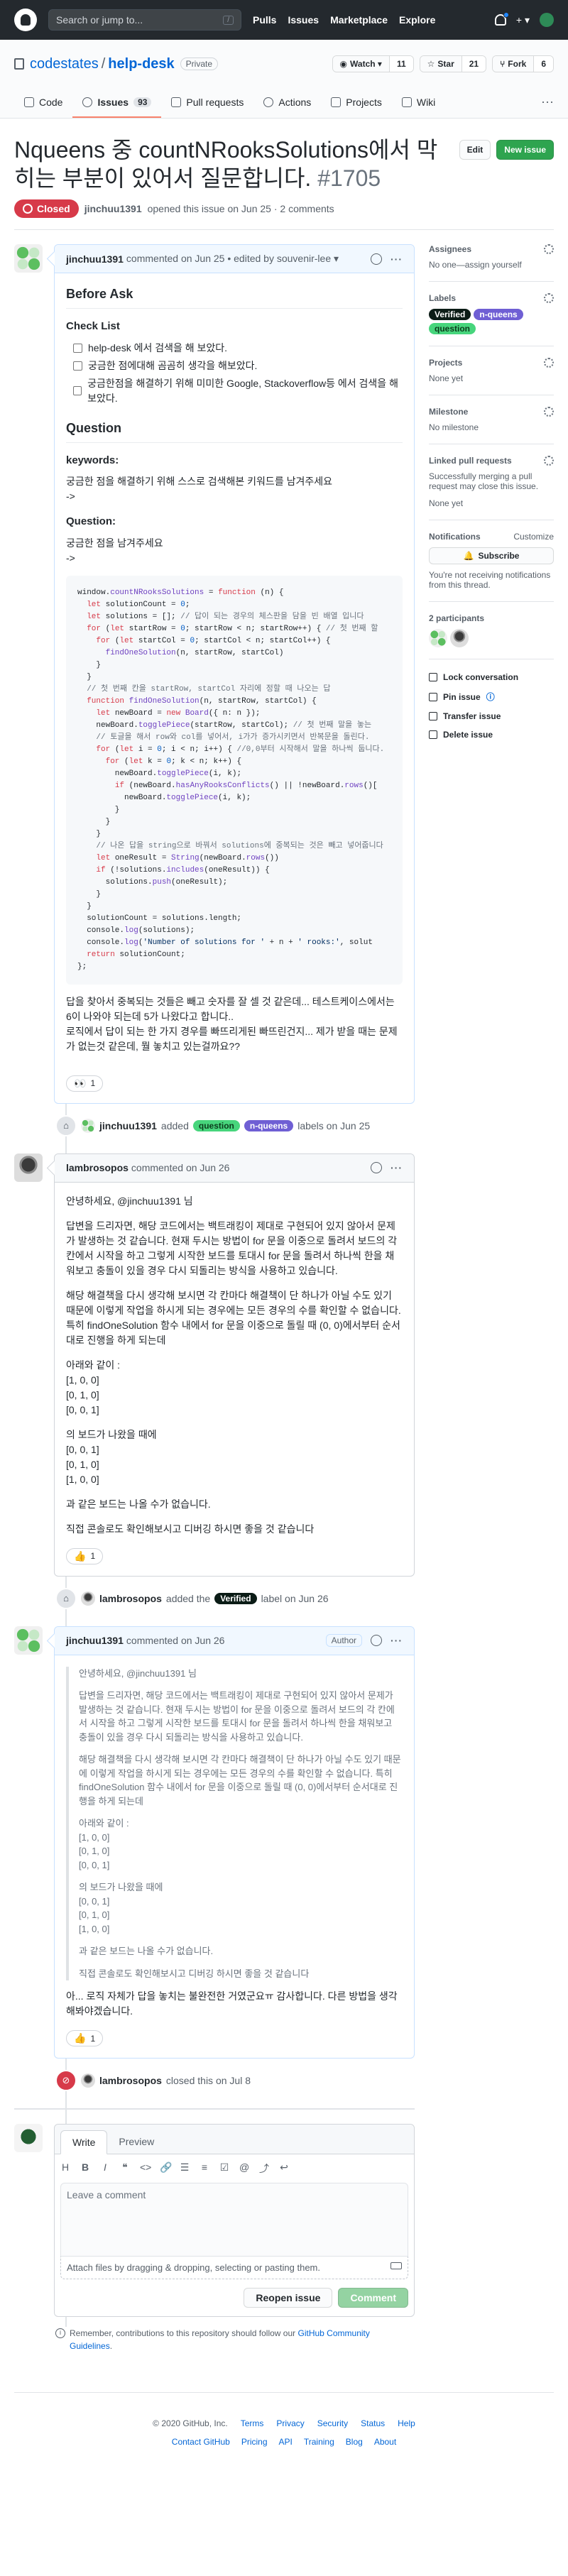  Describe the element at coordinates (284, 2168) in the screenshot. I see `reply-icon: ↩` at that location.